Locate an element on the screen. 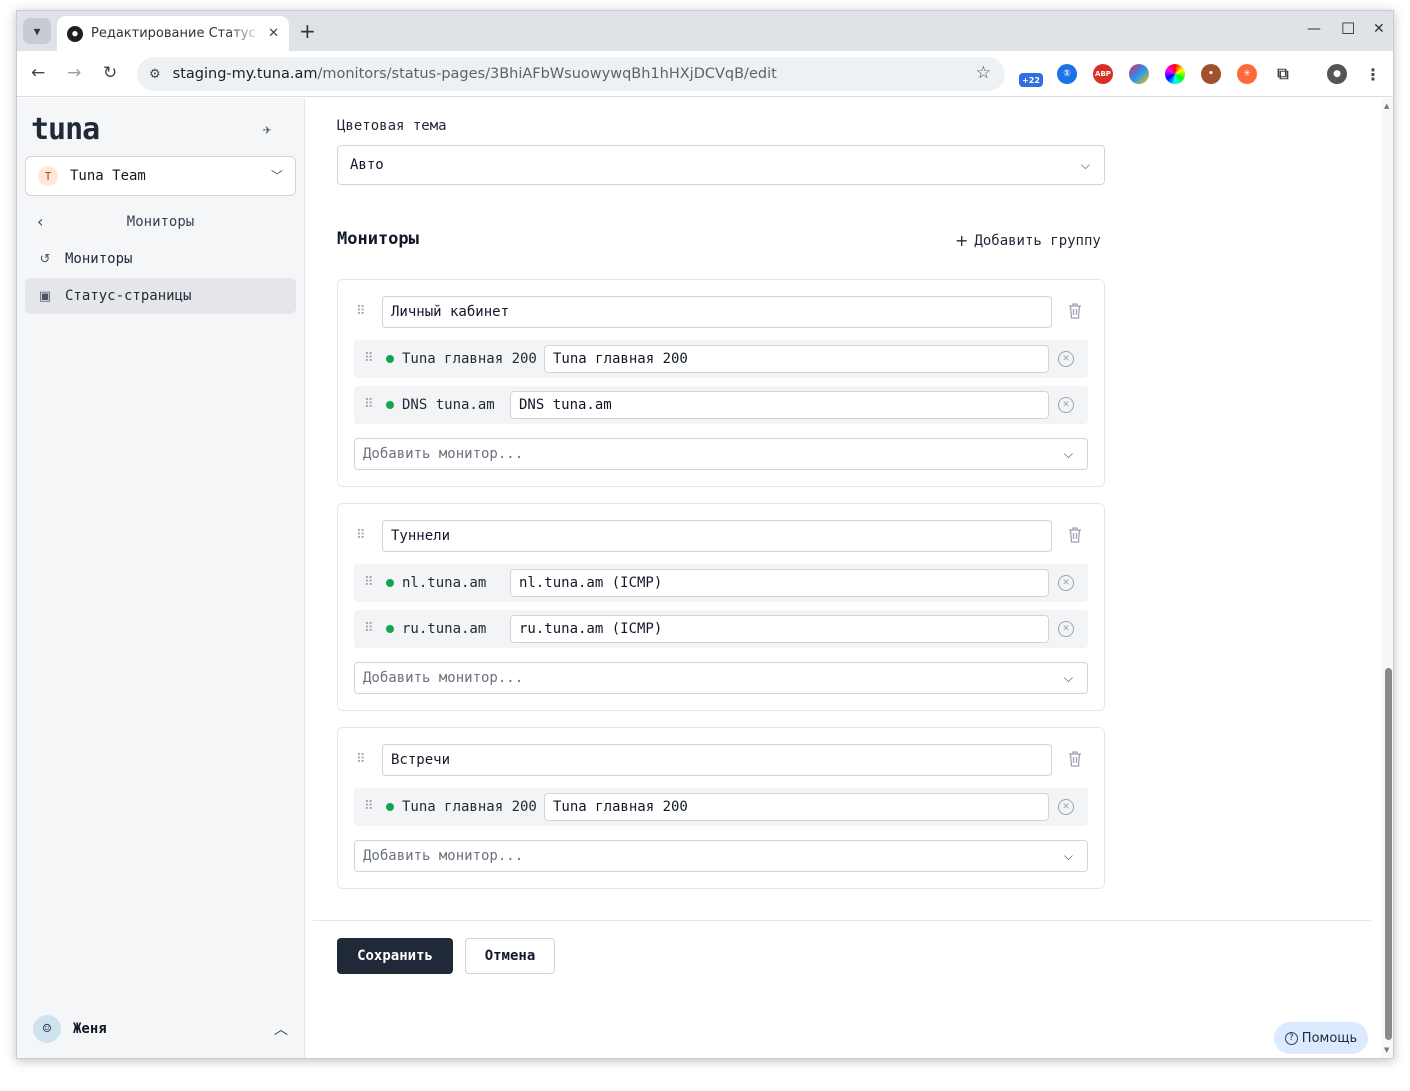 The height and width of the screenshot is (1091, 1410). monitor-row: ⠿ DNS tuna.am DNS tuna.am ✕ is located at coordinates (721, 405).